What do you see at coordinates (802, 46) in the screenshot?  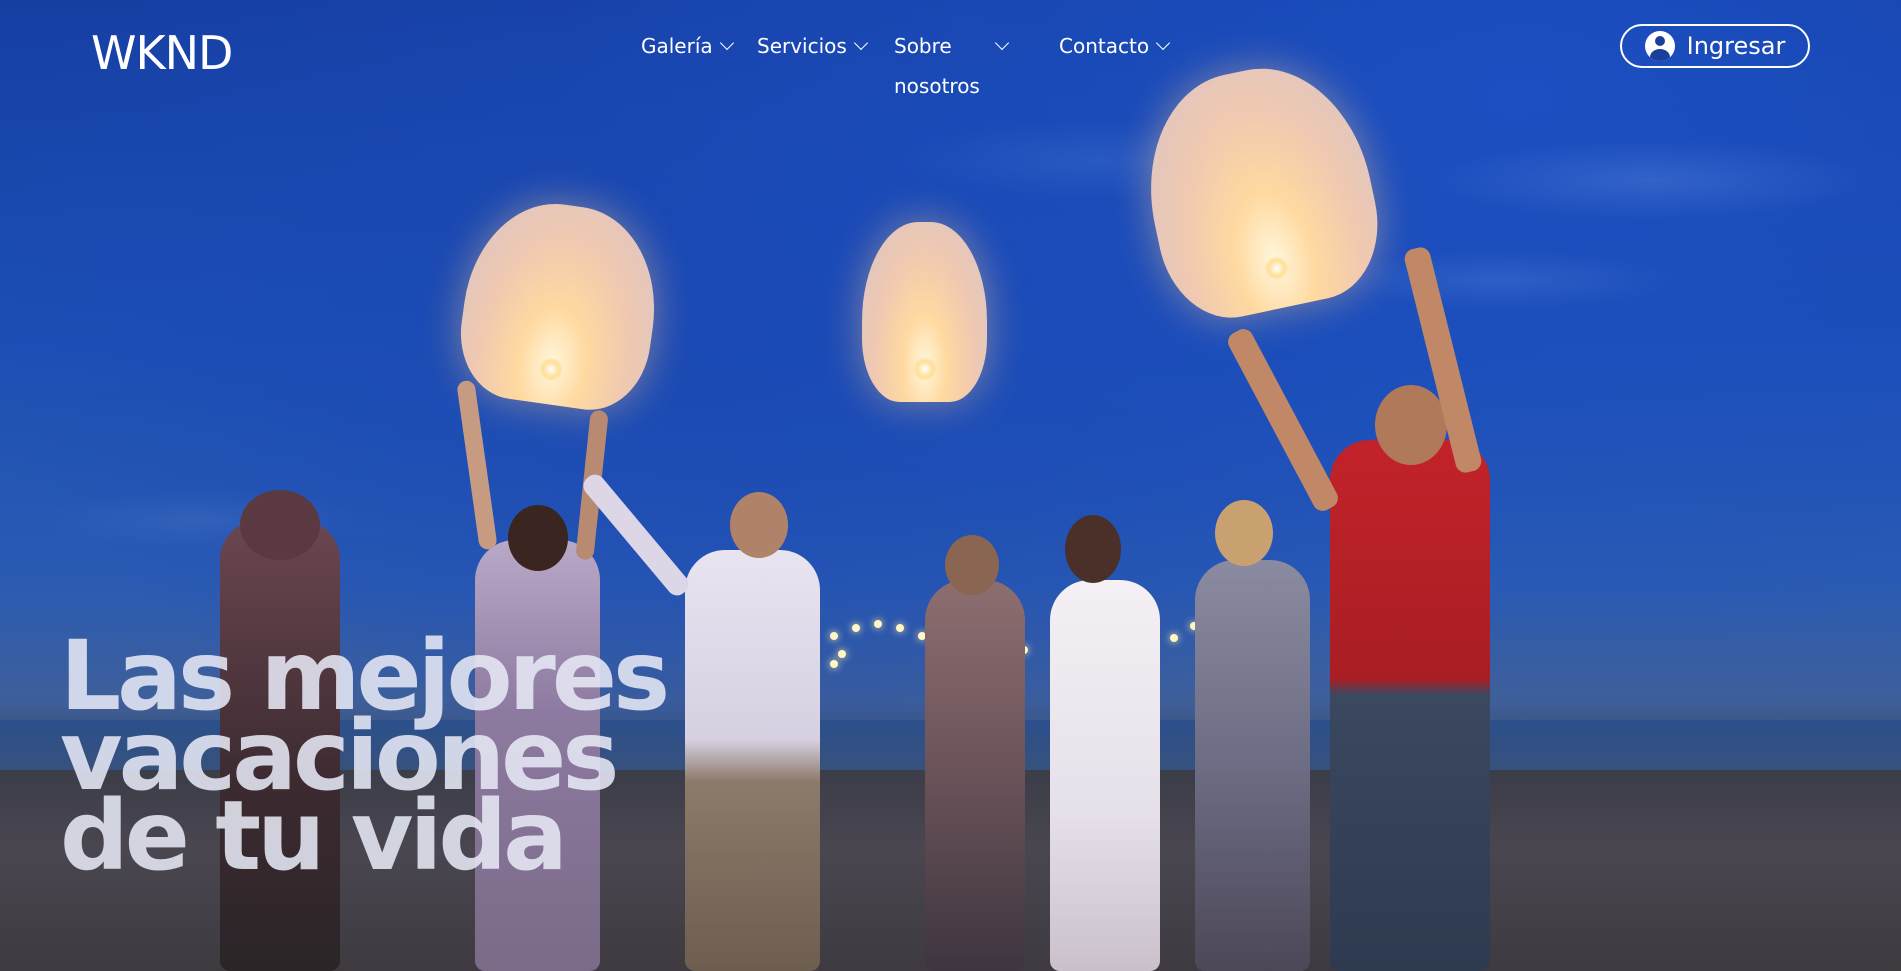 I see `nav-item-label: Servicios` at bounding box center [802, 46].